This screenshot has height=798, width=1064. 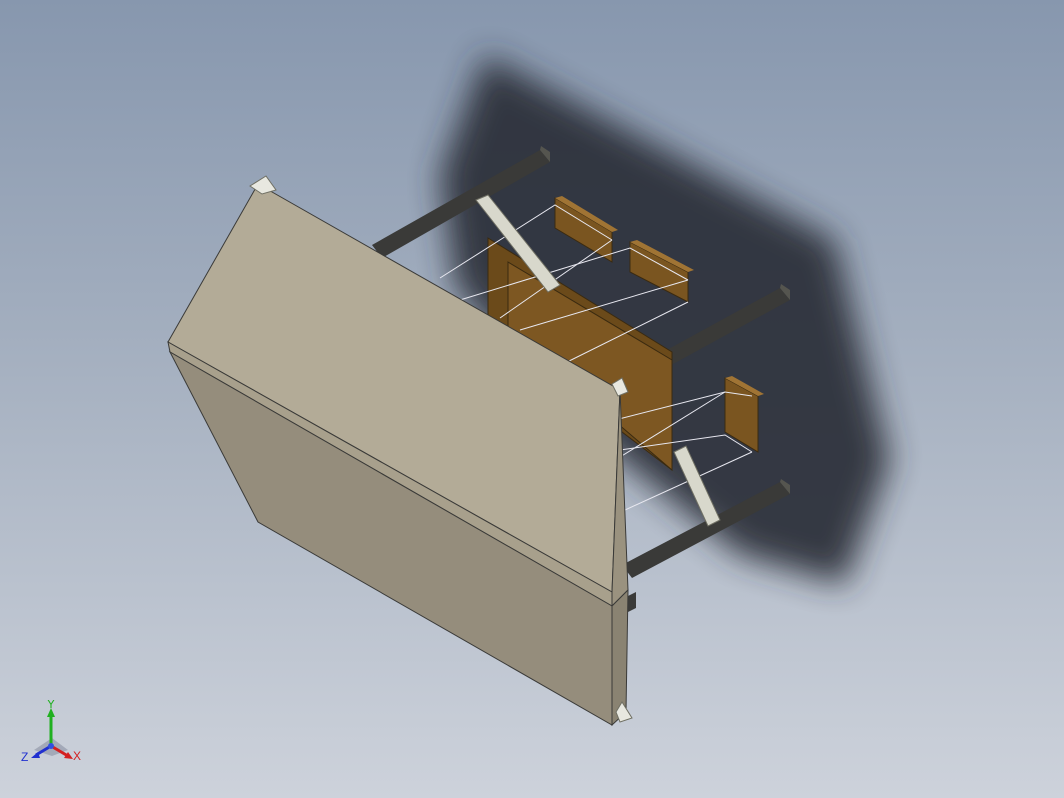 I want to click on triad-origin, so click(x=51, y=746).